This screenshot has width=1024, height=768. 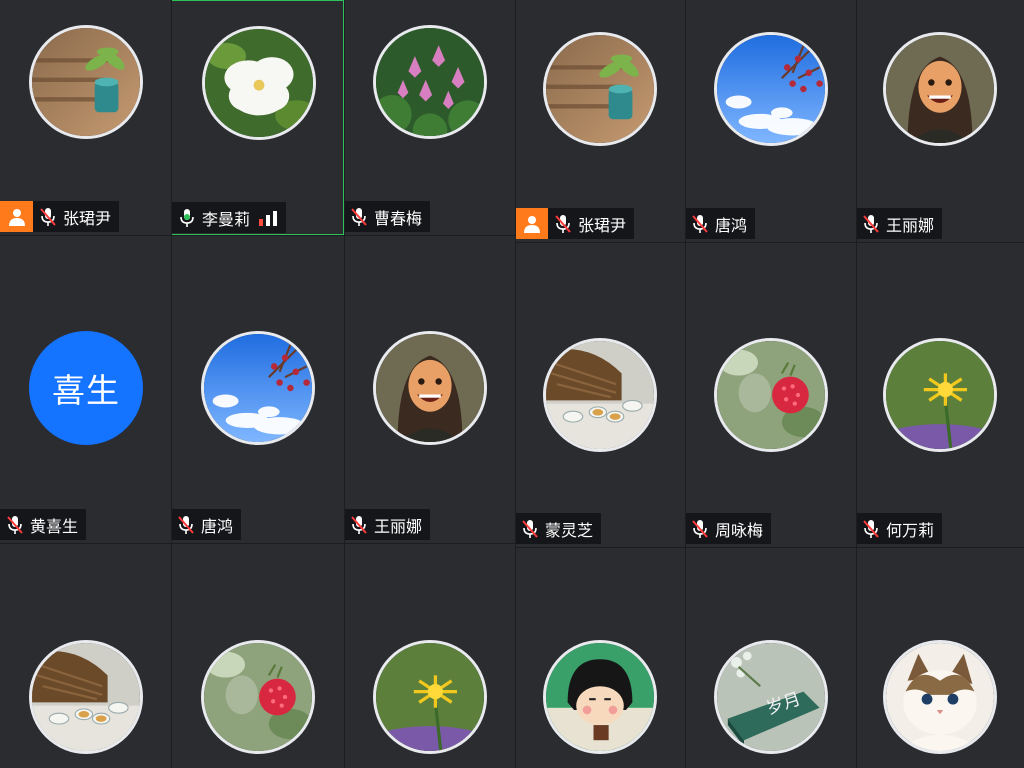 What do you see at coordinates (910, 530) in the screenshot?
I see `participant-name: 何万莉` at bounding box center [910, 530].